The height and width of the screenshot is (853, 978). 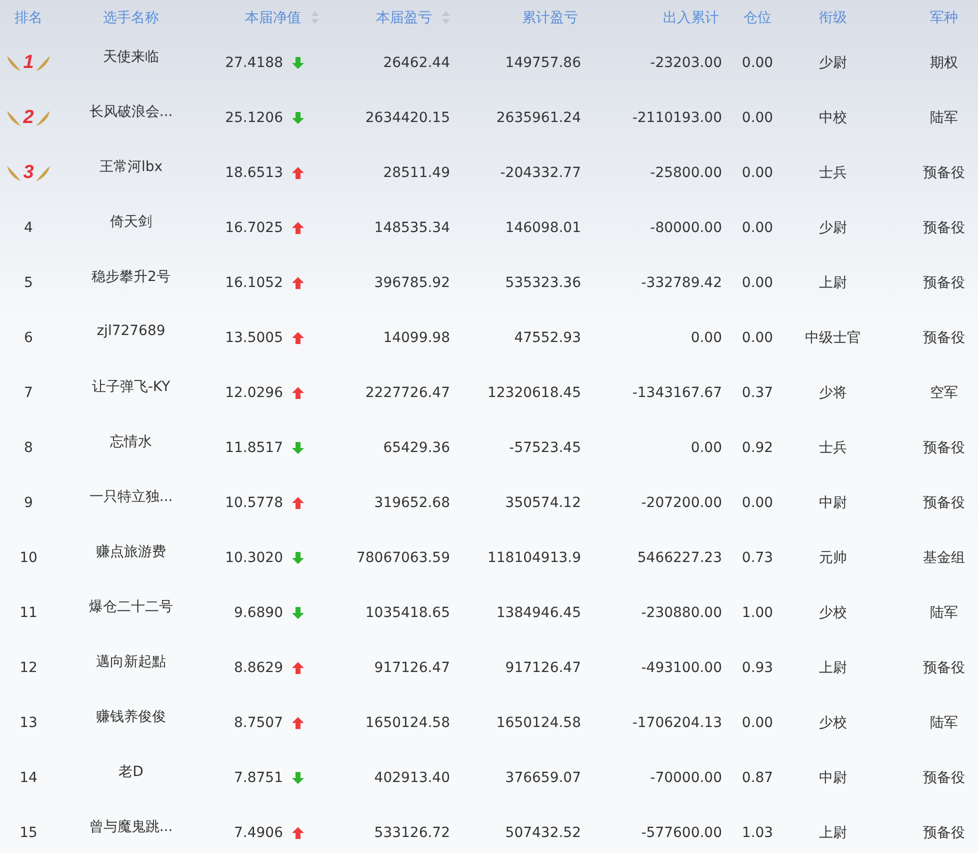 I want to click on military-rank: 元帅, so click(x=833, y=557).